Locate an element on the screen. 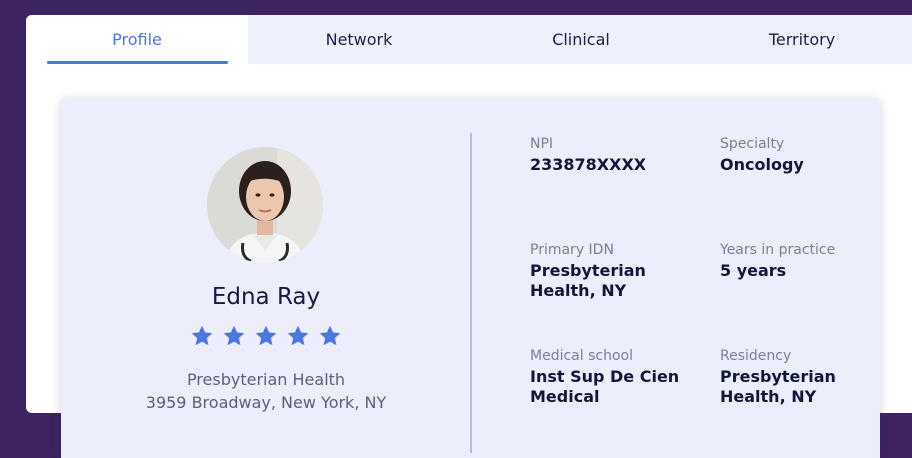  tab-bar: Profile Network Clinical Territory is located at coordinates (469, 39).